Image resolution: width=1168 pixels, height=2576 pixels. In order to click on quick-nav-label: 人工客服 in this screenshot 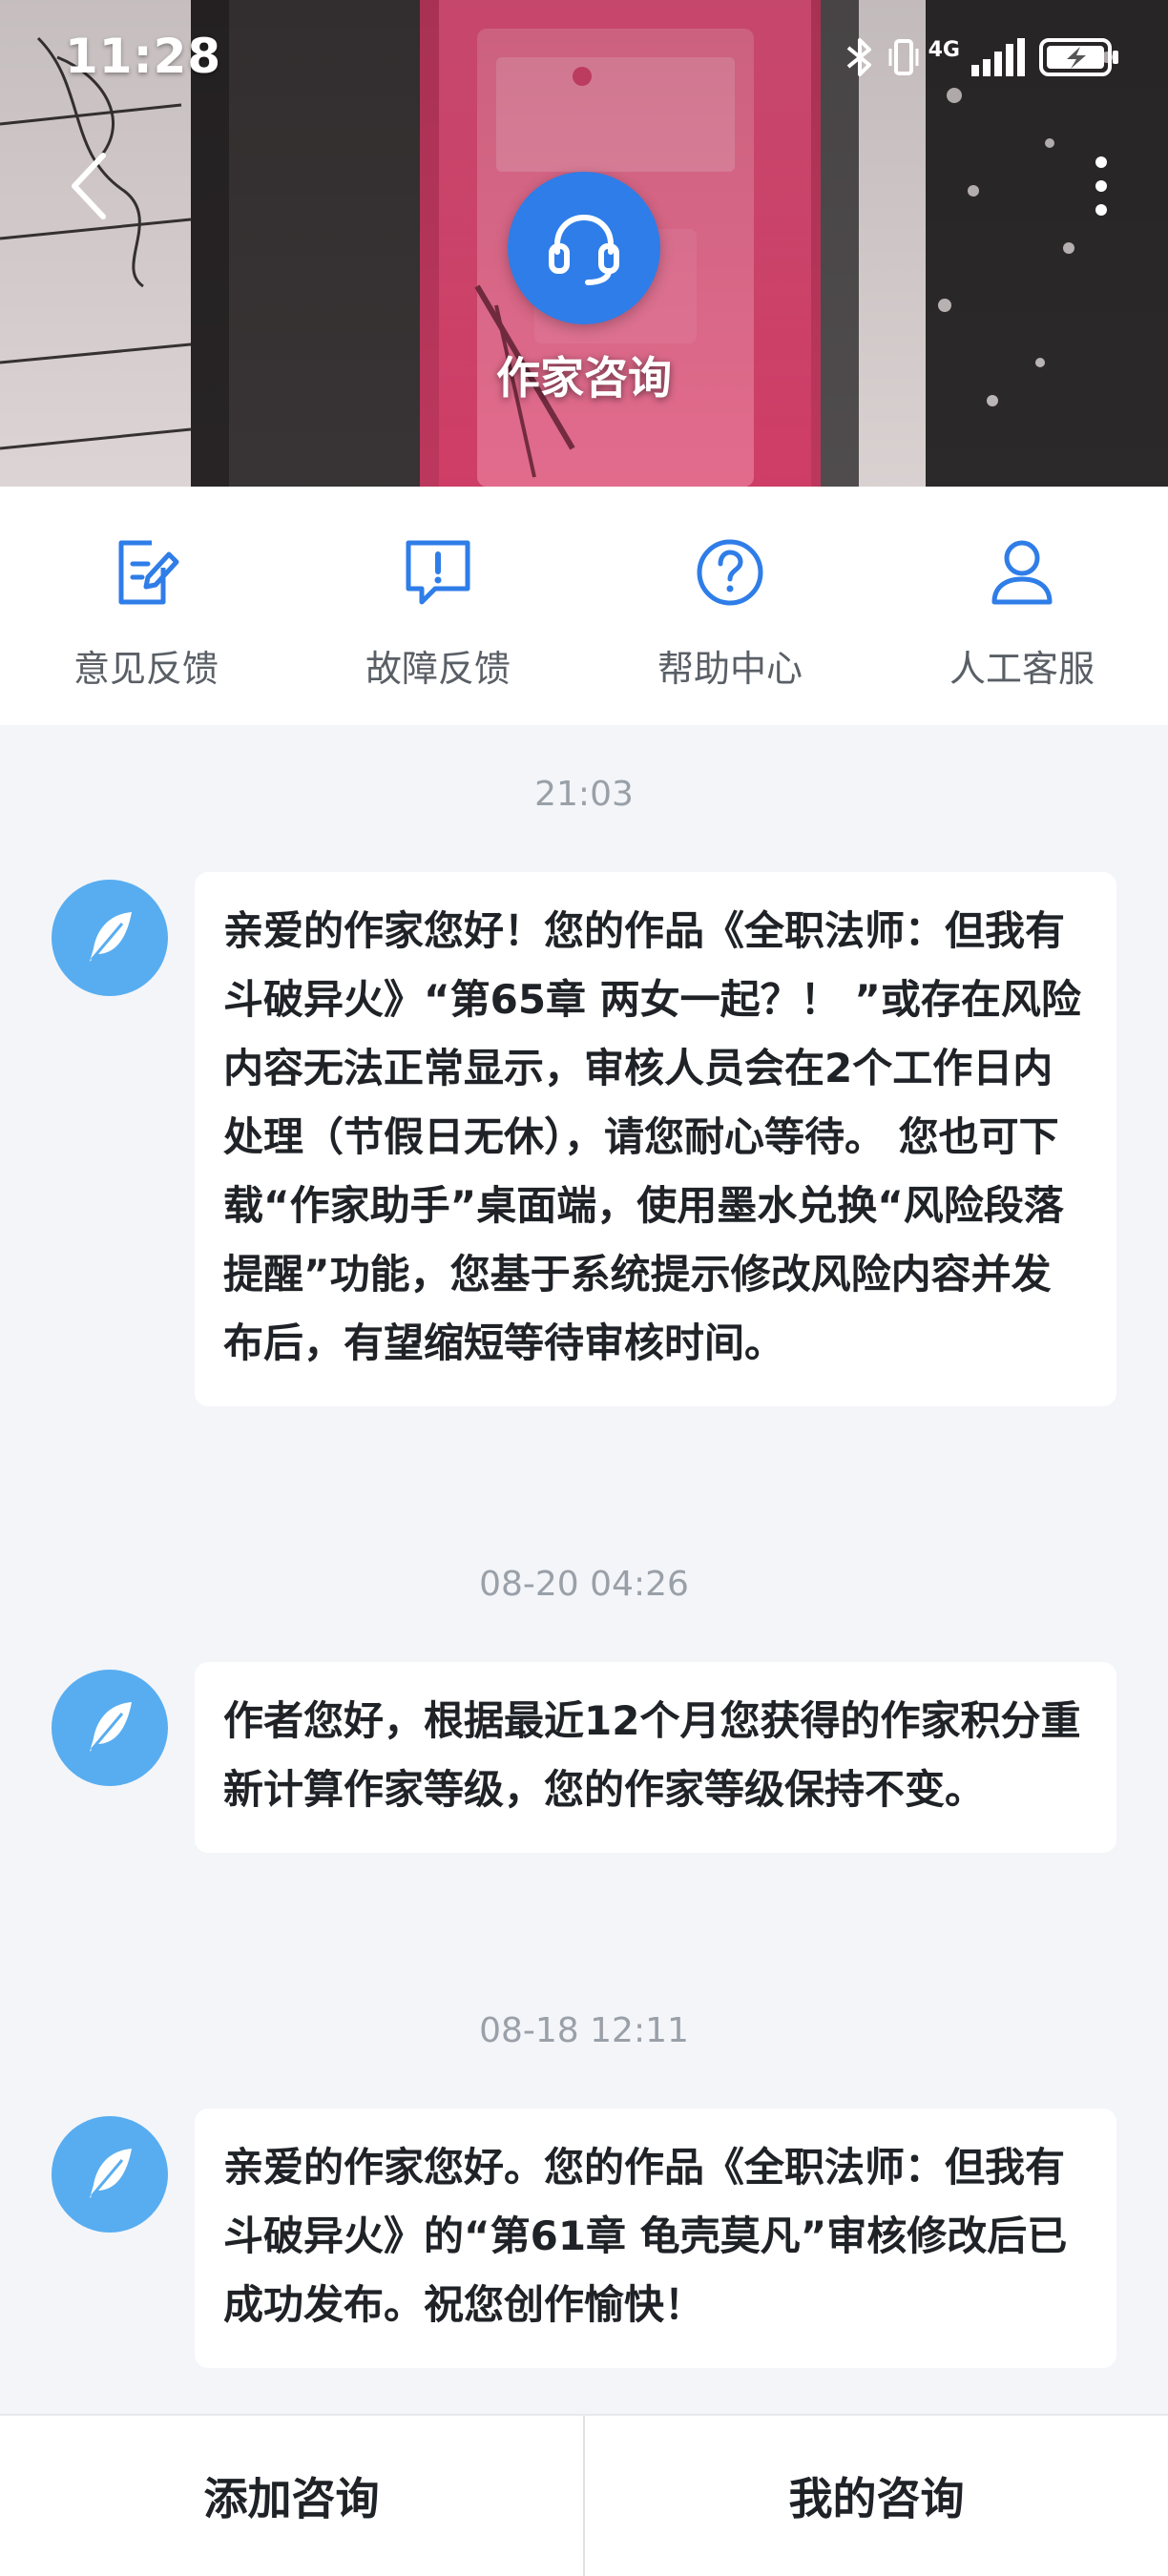, I will do `click(1022, 669)`.